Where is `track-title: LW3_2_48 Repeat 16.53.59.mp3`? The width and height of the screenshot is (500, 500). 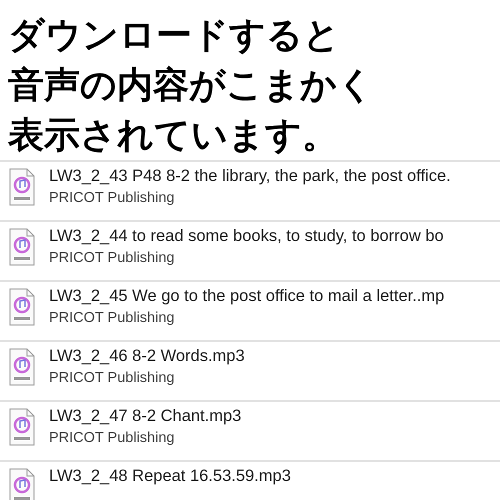
track-title: LW3_2_48 Repeat 16.53.59.mp3 is located at coordinates (170, 476).